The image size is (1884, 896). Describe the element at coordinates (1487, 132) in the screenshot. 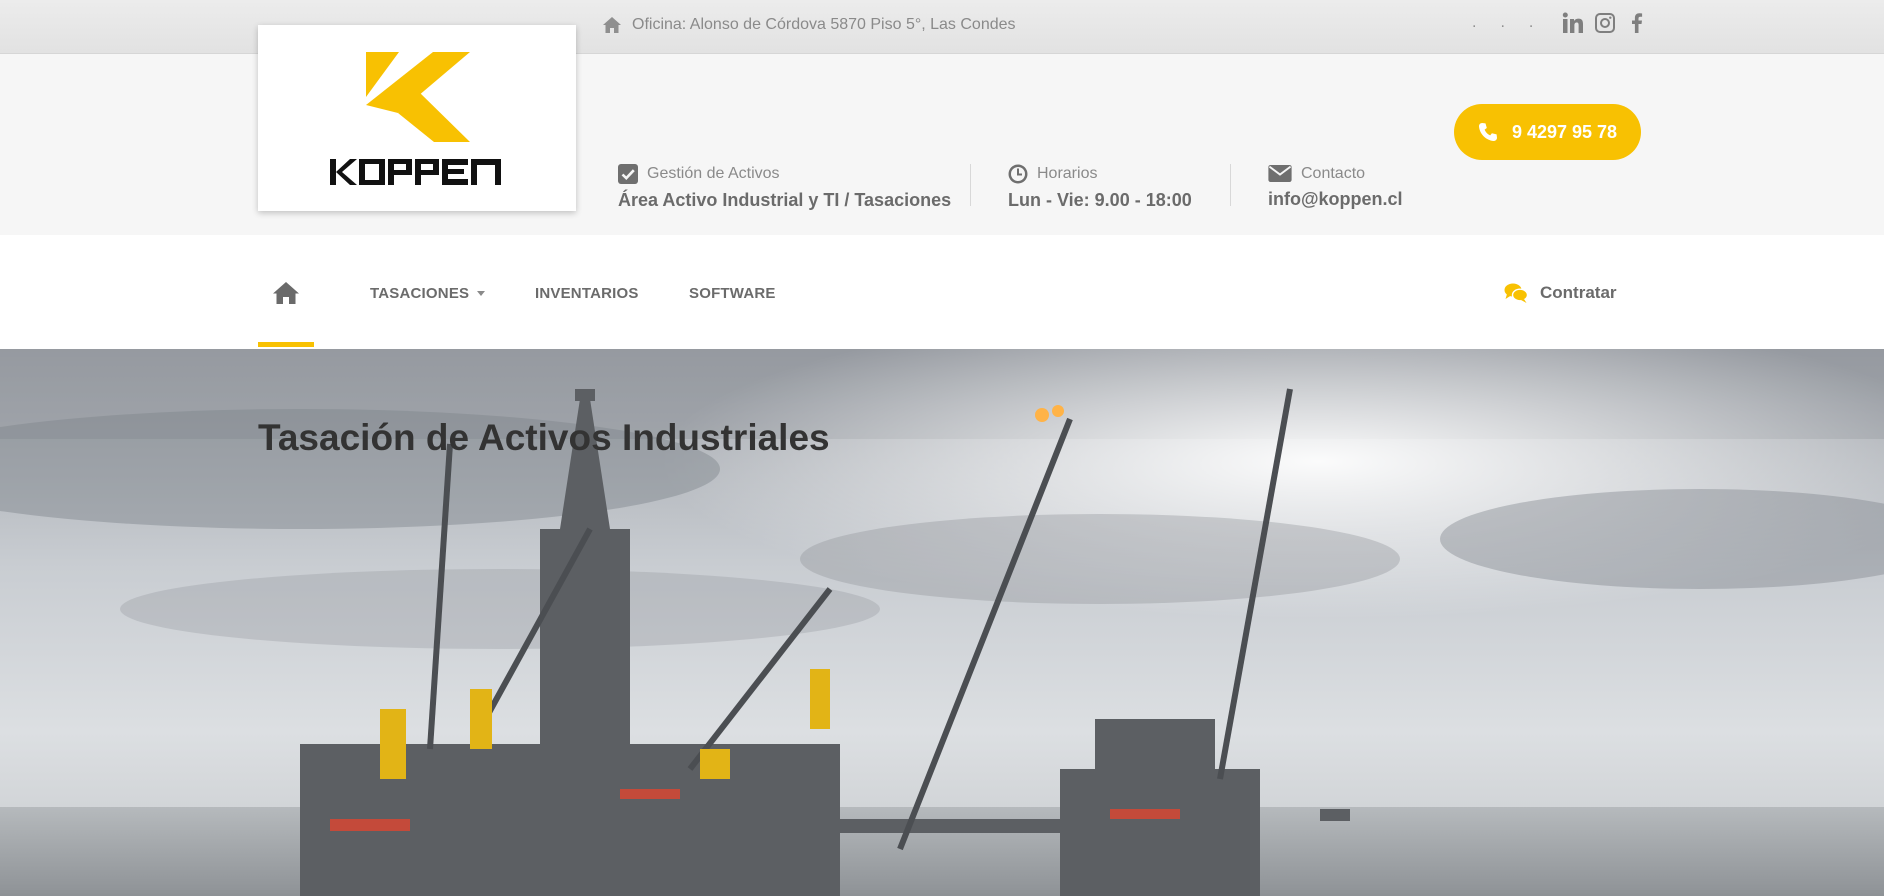

I see `phone-icon` at that location.